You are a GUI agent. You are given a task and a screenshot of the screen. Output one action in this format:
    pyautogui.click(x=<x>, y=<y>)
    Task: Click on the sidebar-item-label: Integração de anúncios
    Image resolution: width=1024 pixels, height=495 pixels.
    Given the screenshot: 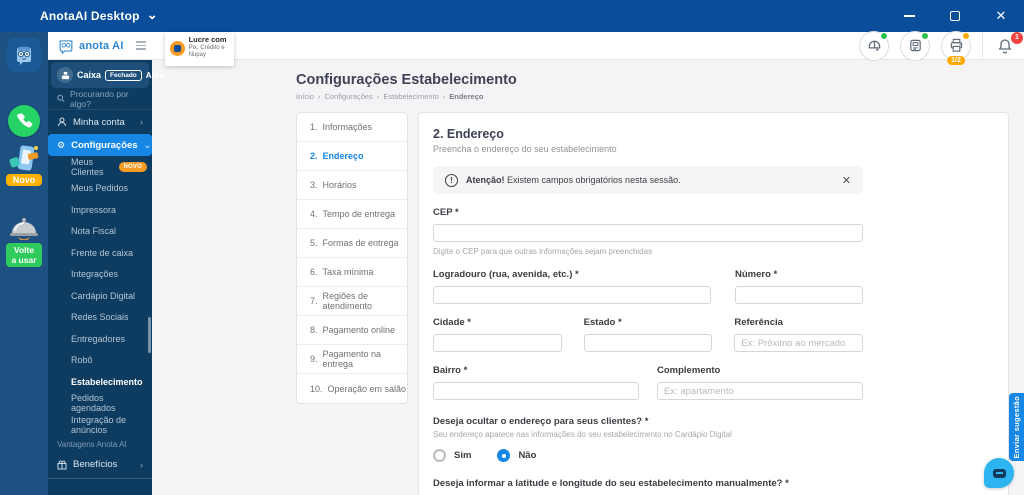 What is the action you would take?
    pyautogui.click(x=99, y=424)
    